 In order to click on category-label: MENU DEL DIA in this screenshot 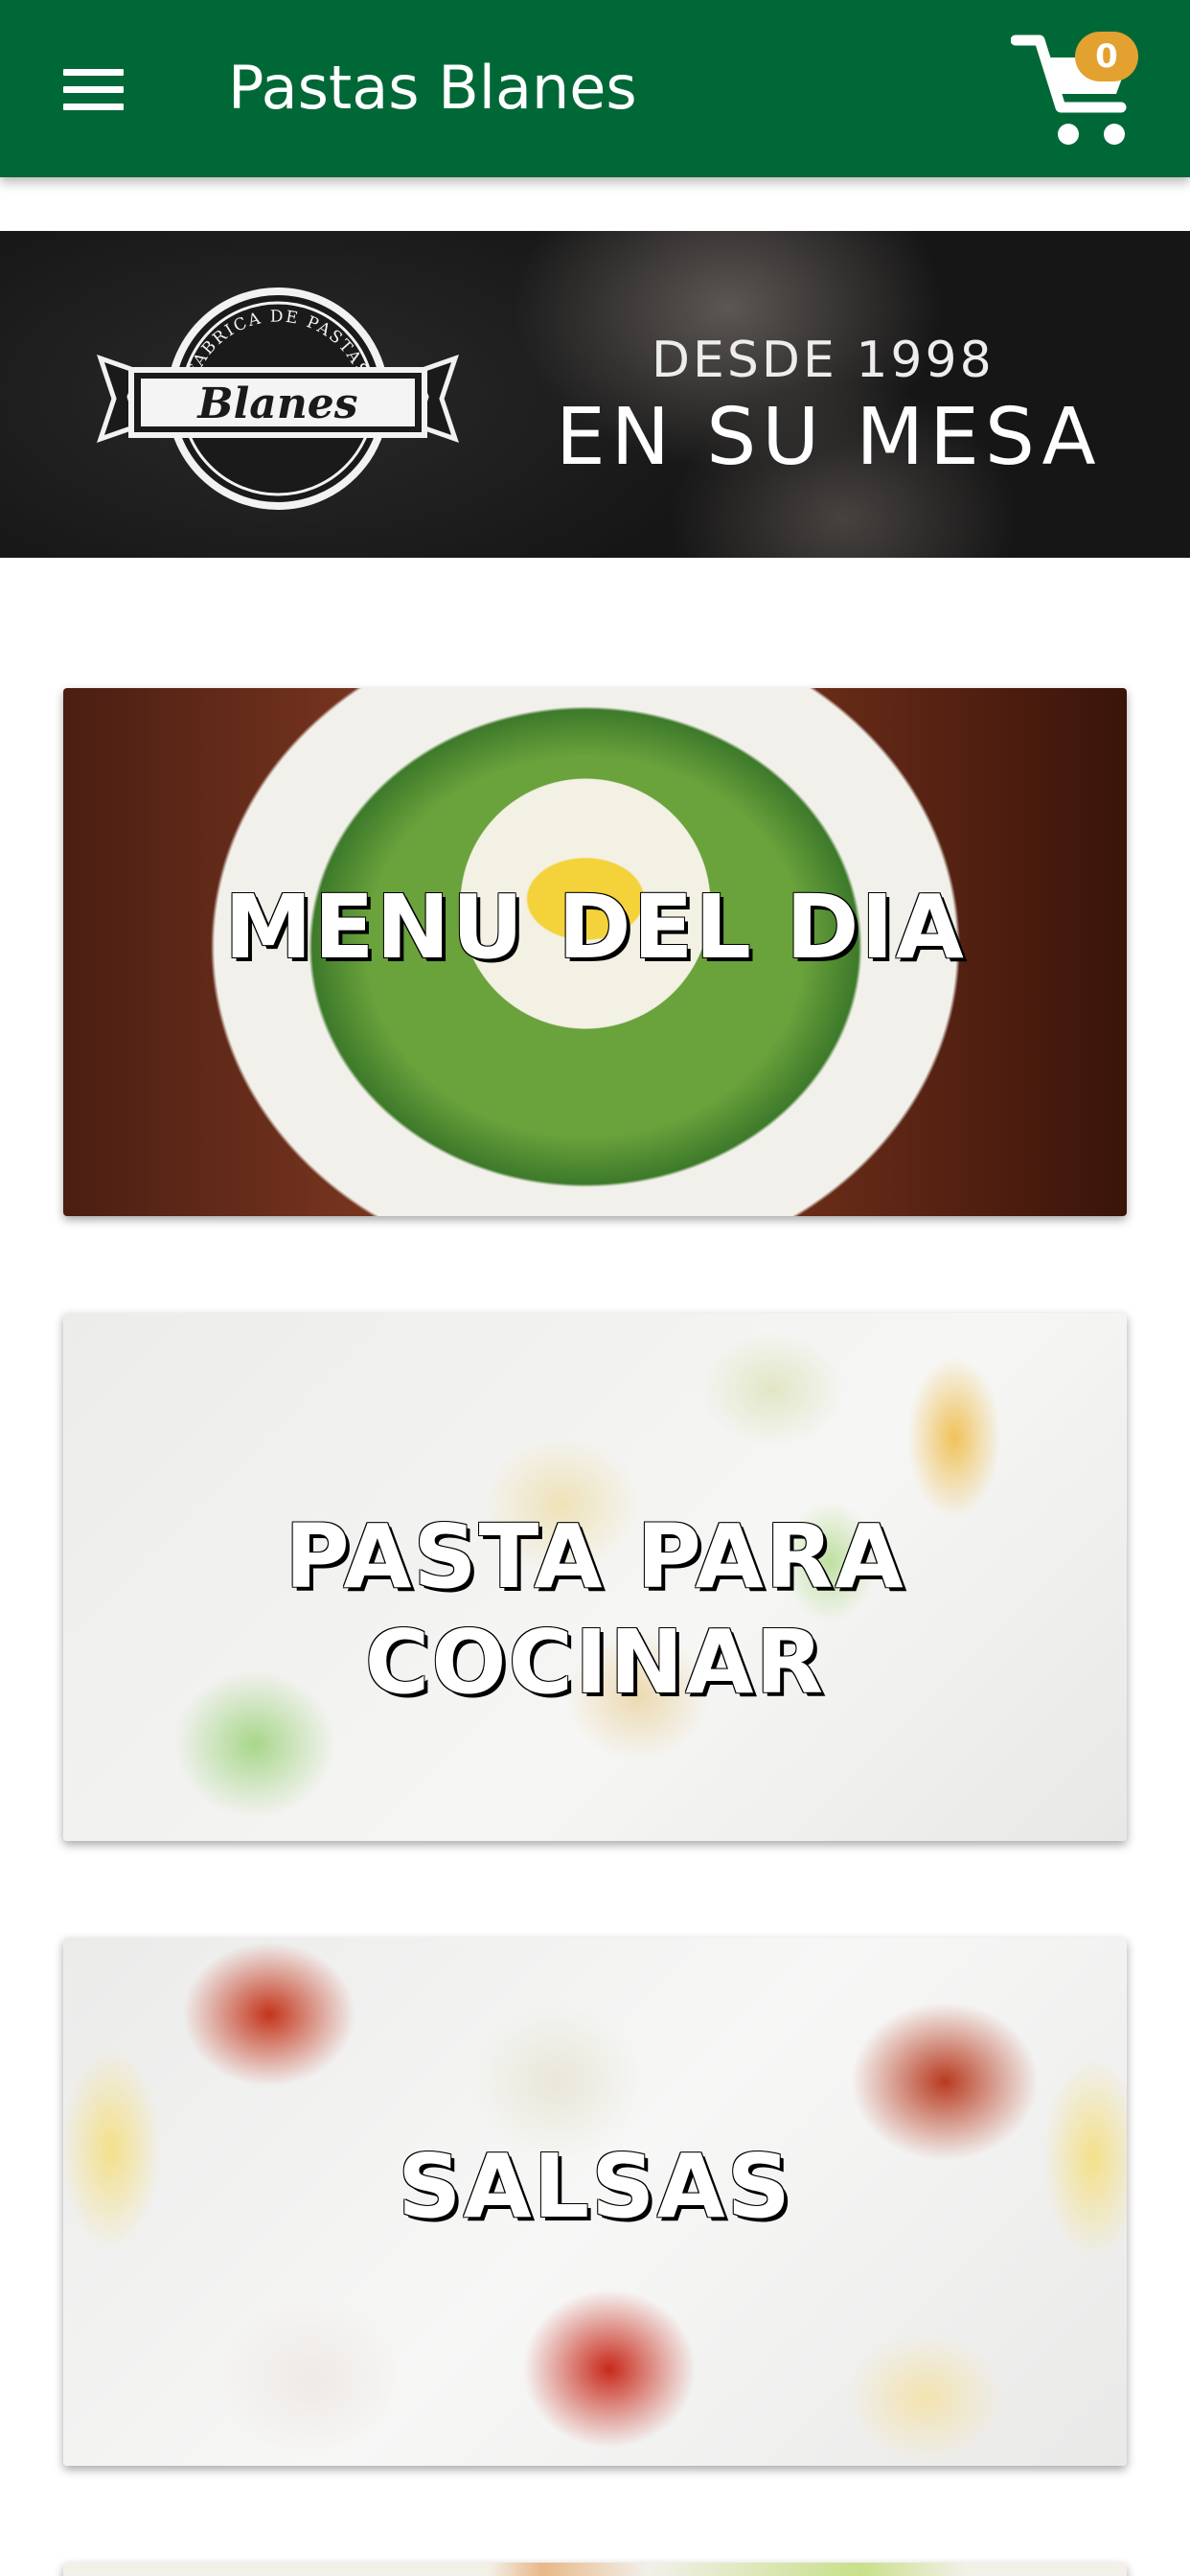, I will do `click(595, 927)`.